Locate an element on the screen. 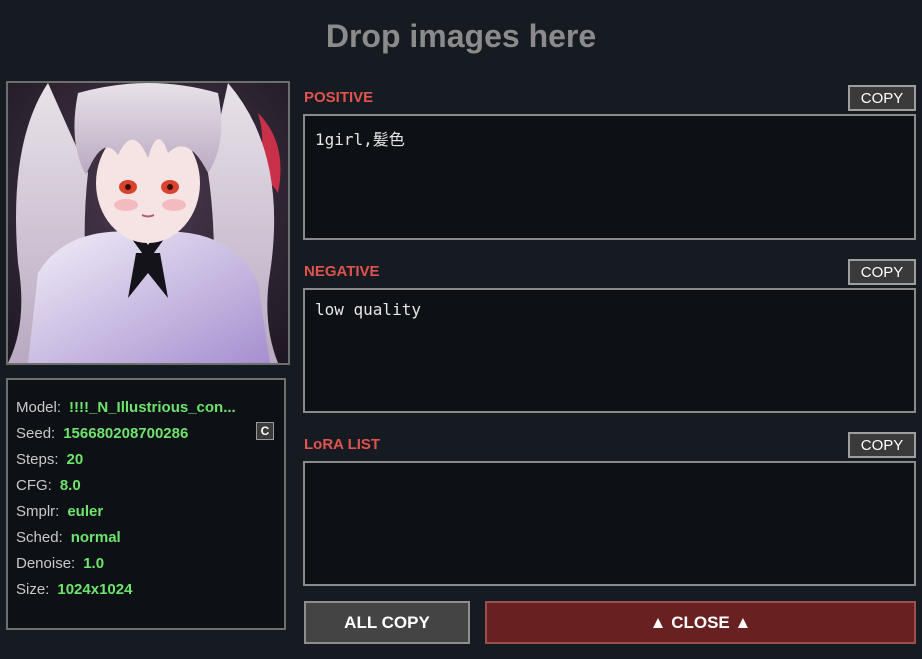 This screenshot has height=659, width=922. preview-illustration is located at coordinates (148, 223).